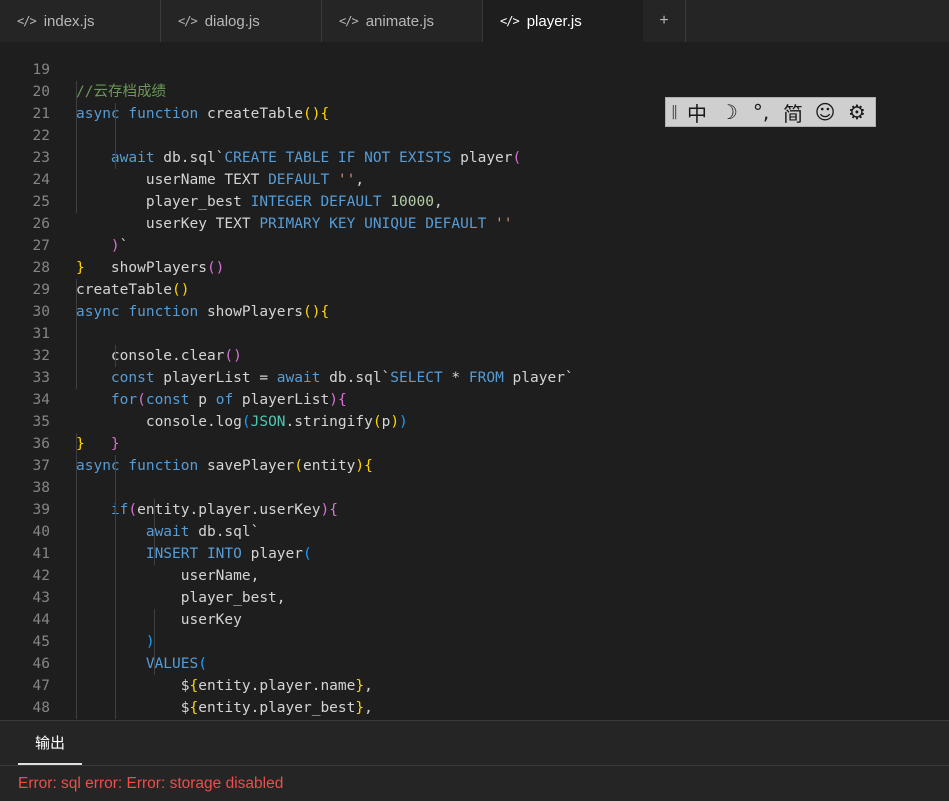 This screenshot has width=949, height=801. What do you see at coordinates (676, 112) in the screenshot?
I see `drag-handle-icon: ‖` at bounding box center [676, 112].